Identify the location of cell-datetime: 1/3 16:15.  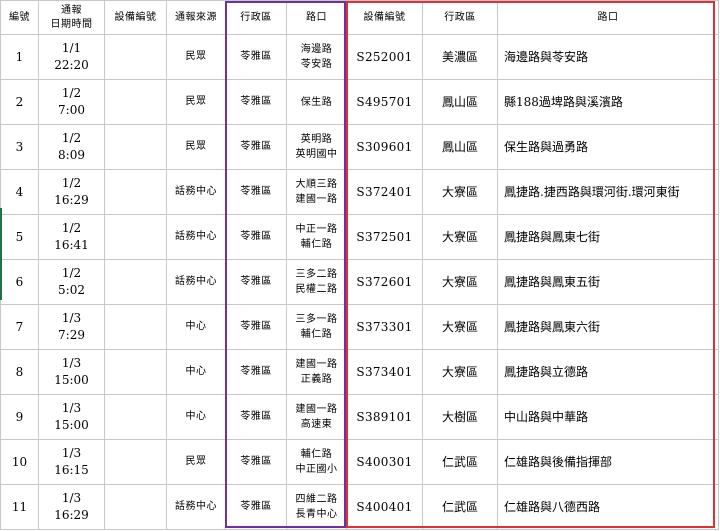
(71, 462).